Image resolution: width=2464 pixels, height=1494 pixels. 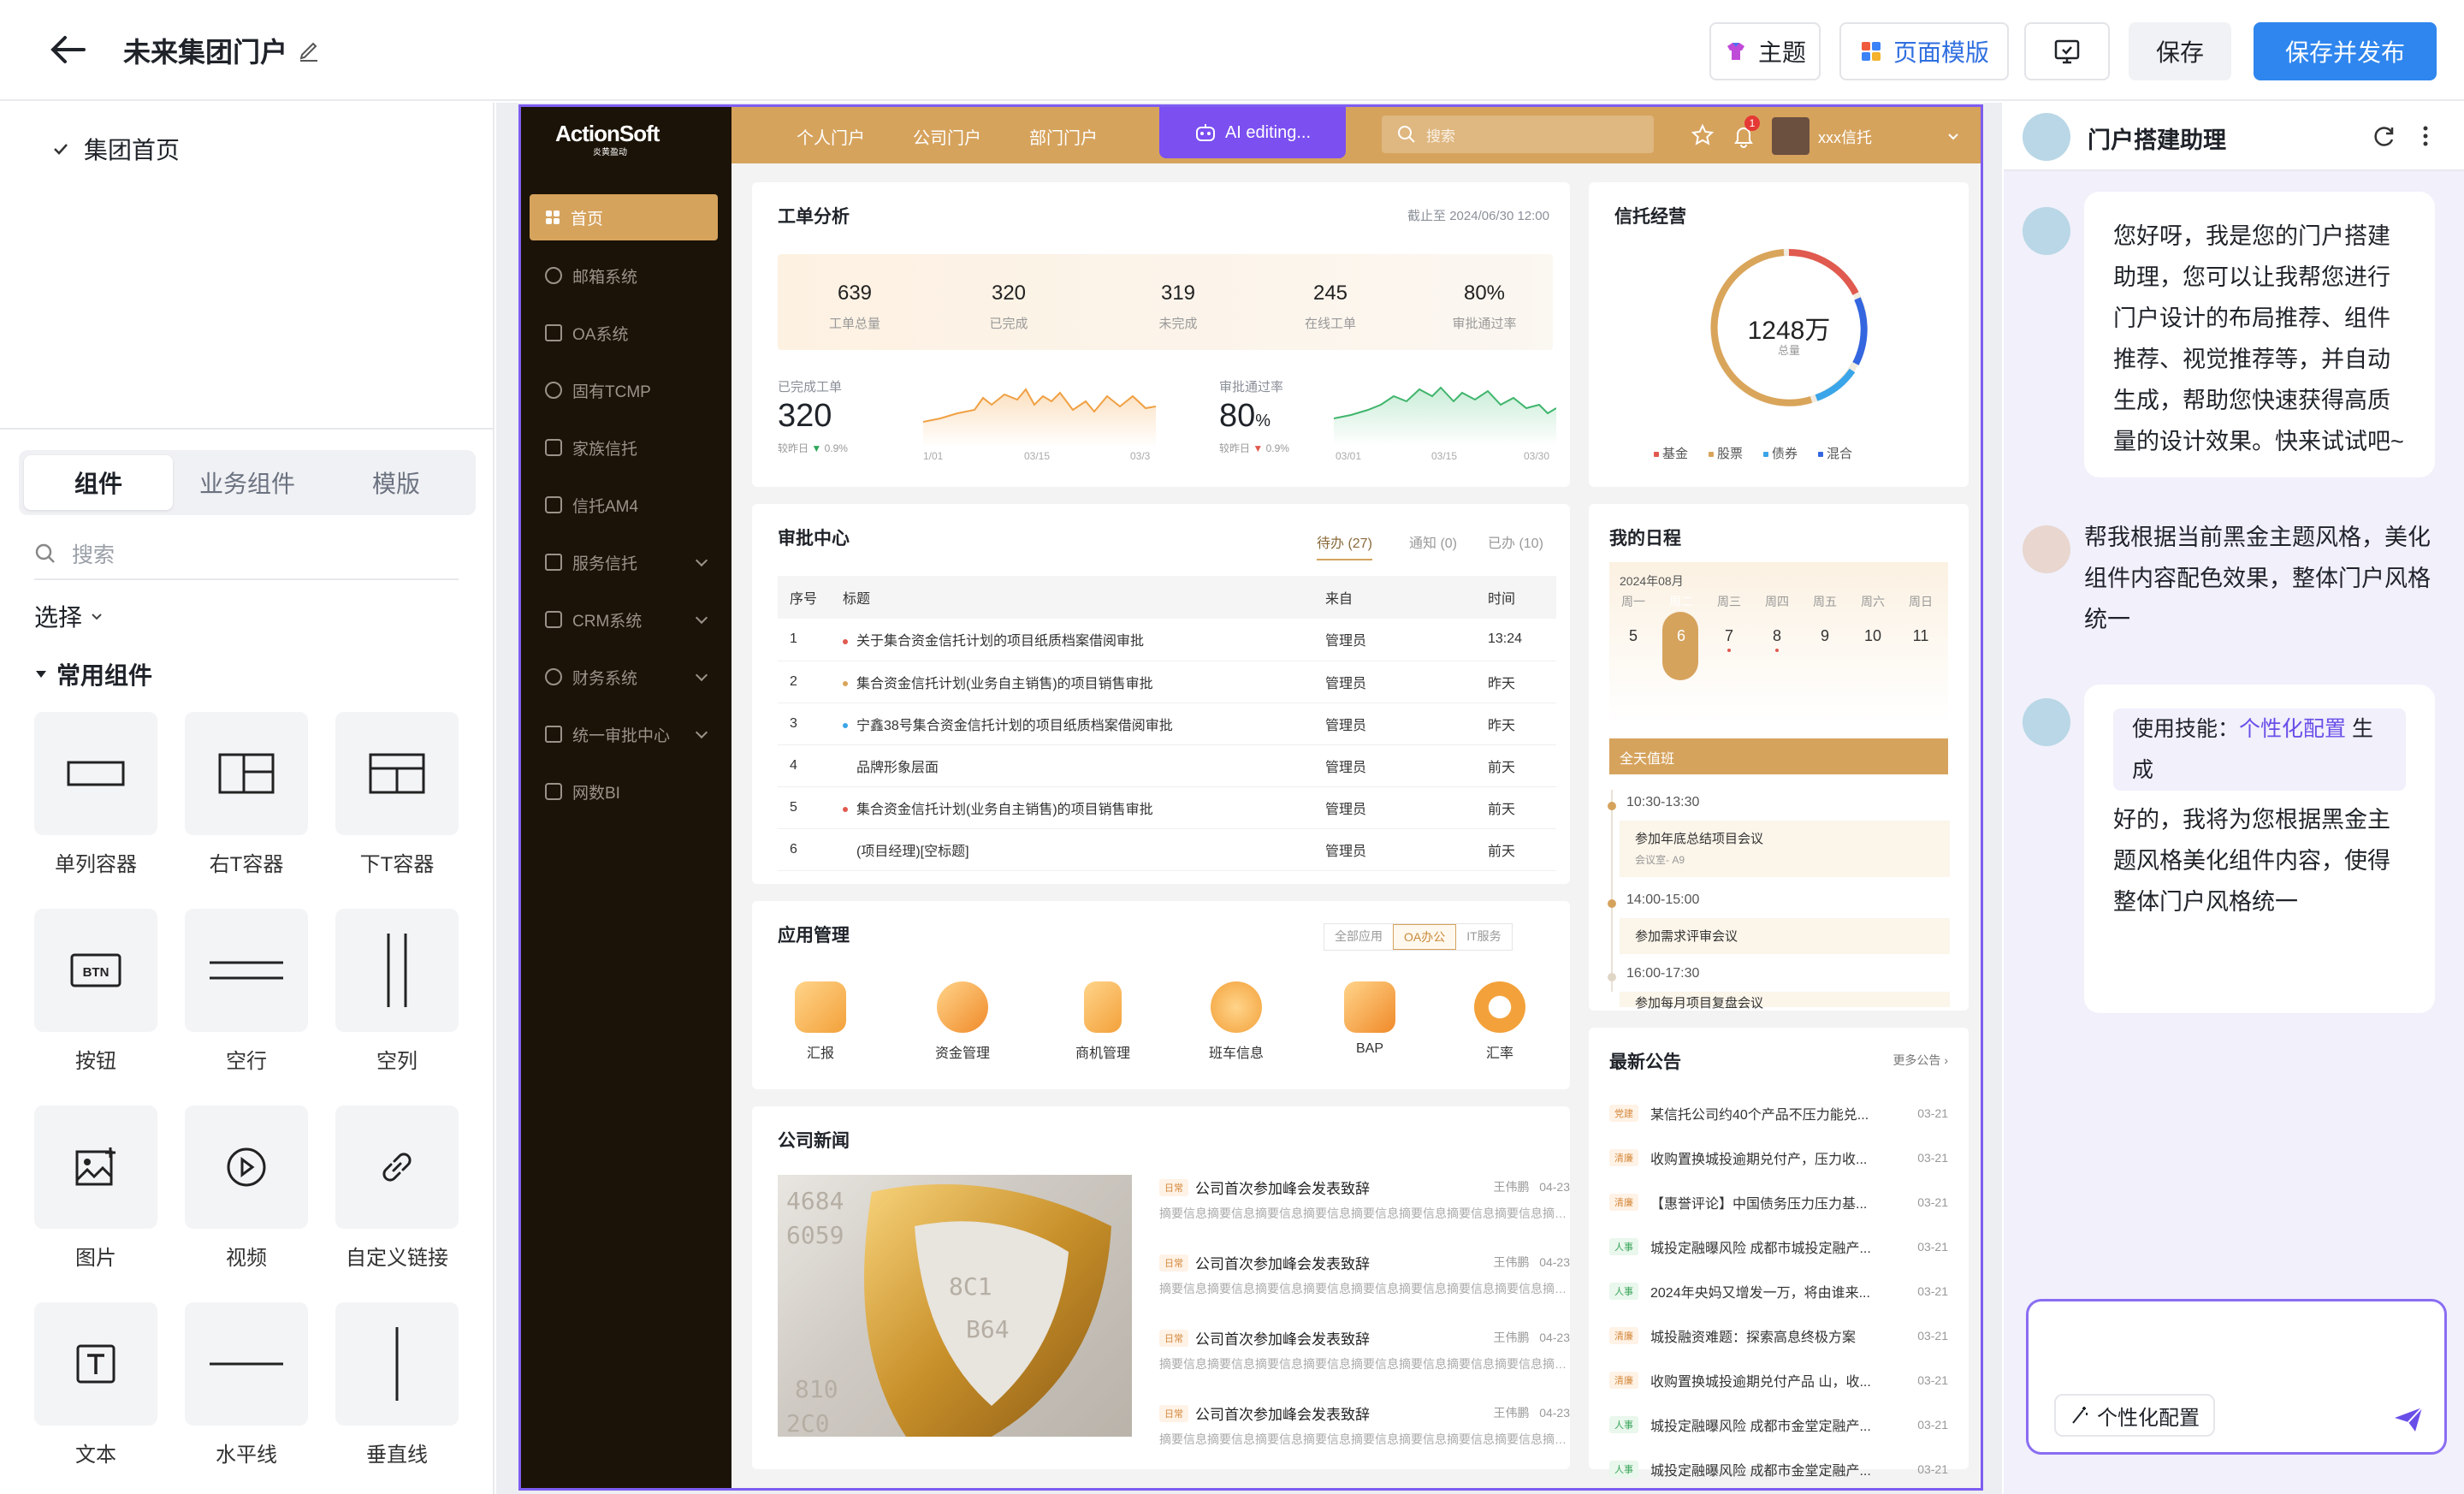 What do you see at coordinates (1765, 51) in the screenshot?
I see `theme-button: 主题` at bounding box center [1765, 51].